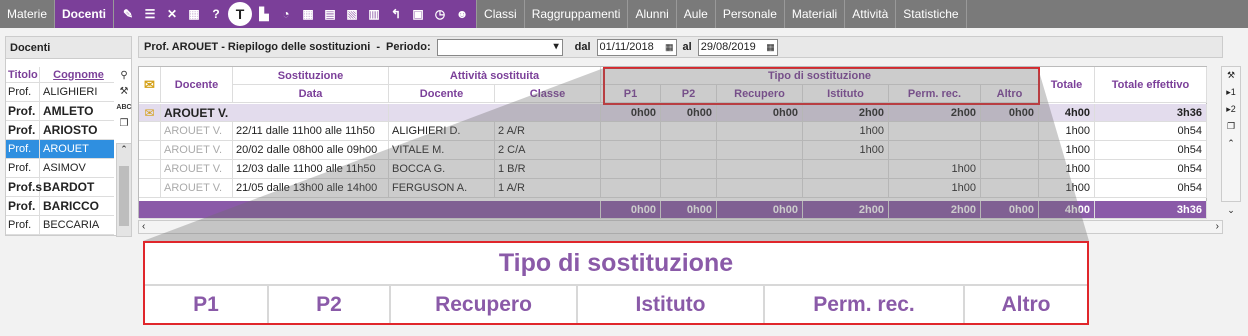 Image resolution: width=1248 pixels, height=336 pixels. I want to click on list-item: Prof. BECCARIA, so click(60, 225).